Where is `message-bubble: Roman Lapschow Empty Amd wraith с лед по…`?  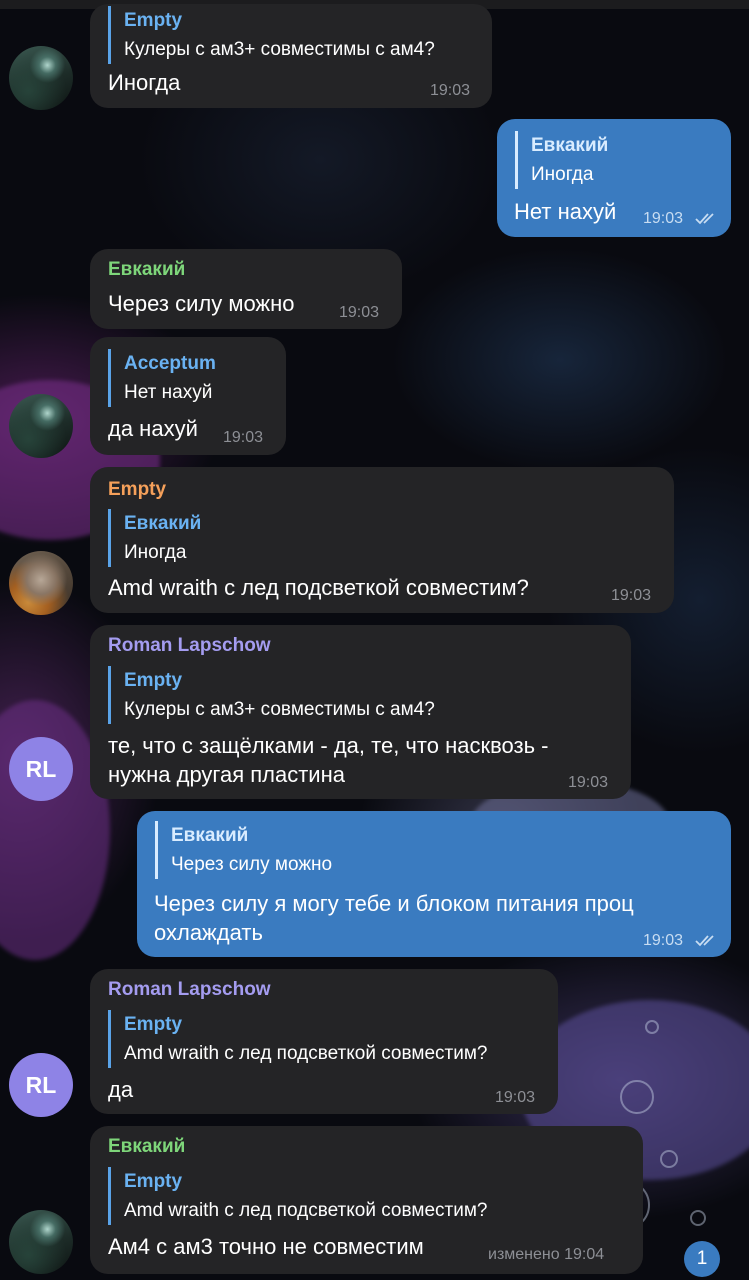 message-bubble: Roman Lapschow Empty Amd wraith с лед по… is located at coordinates (324, 1041).